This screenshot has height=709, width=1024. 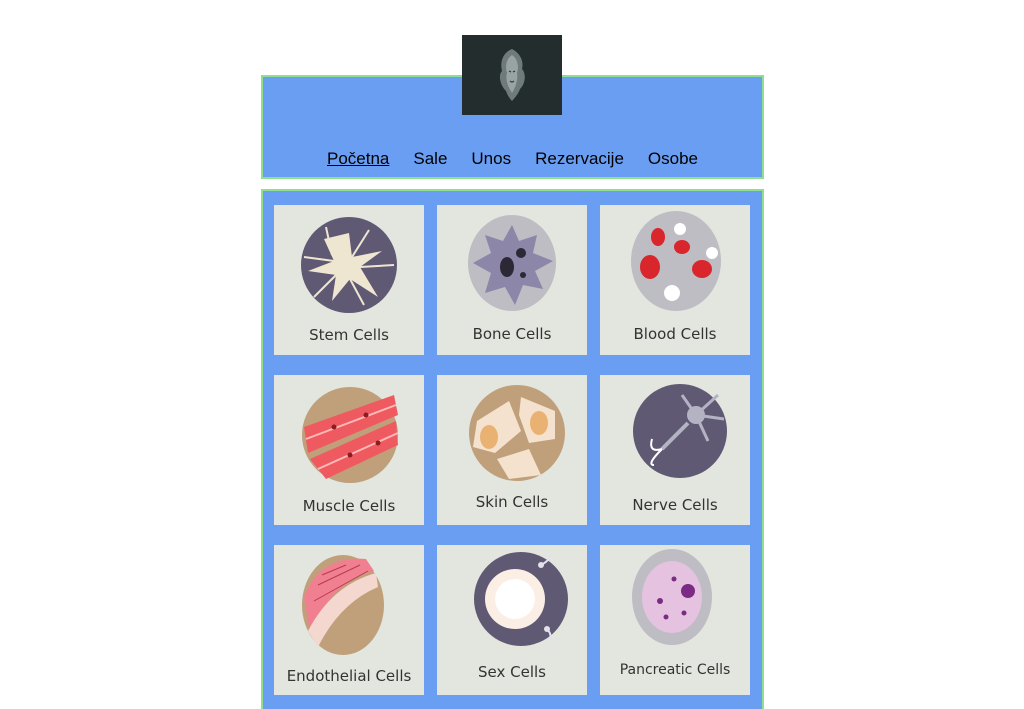 I want to click on card-pancreatic-cells: Pancreatic Cells, so click(x=675, y=620).